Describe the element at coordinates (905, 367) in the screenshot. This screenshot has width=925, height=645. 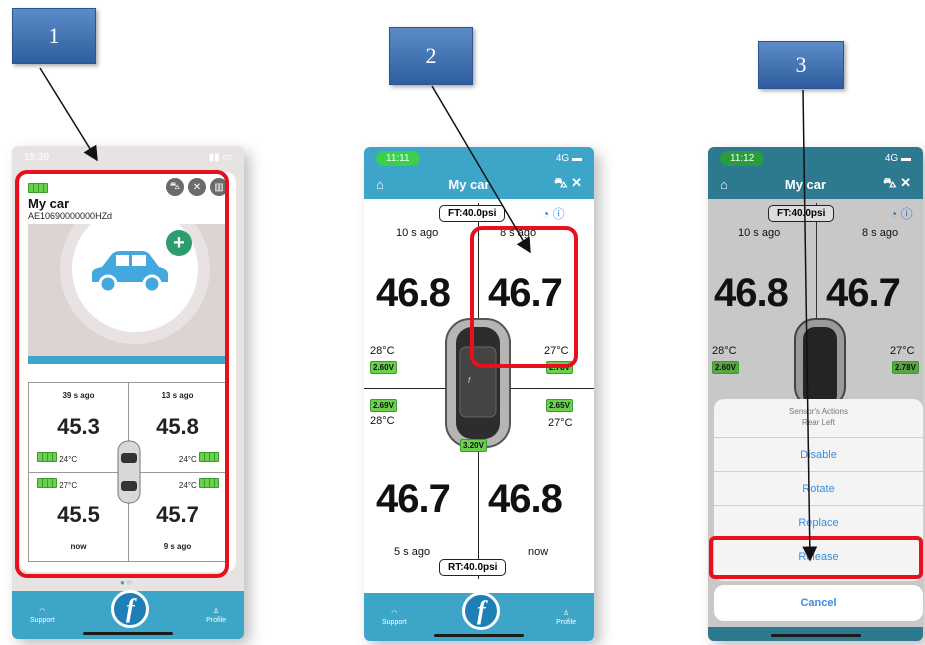
I see `battery-voltage-fr: 2.78V` at that location.